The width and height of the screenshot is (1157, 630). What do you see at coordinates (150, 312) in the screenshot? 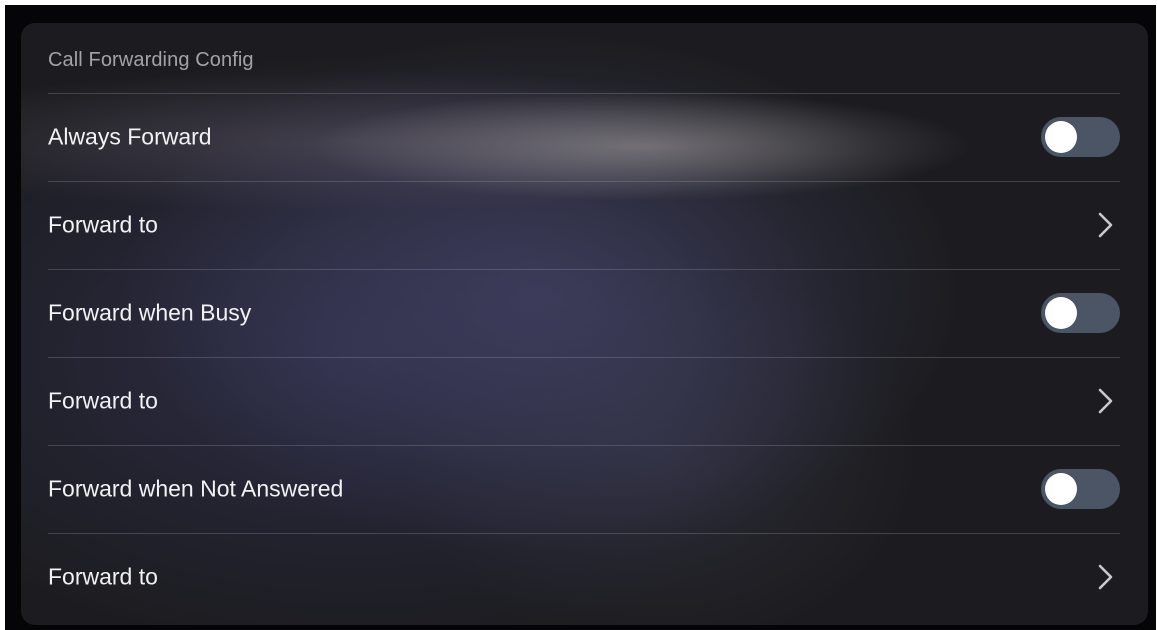
I see `row-label: Forward when Busy` at bounding box center [150, 312].